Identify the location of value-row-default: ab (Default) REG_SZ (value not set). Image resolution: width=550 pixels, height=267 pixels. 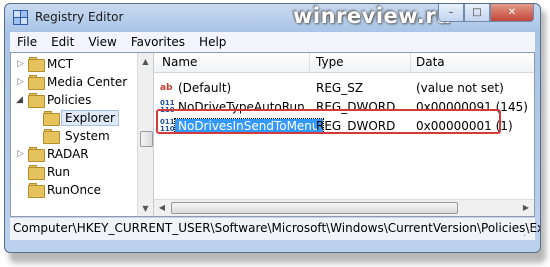
(344, 88).